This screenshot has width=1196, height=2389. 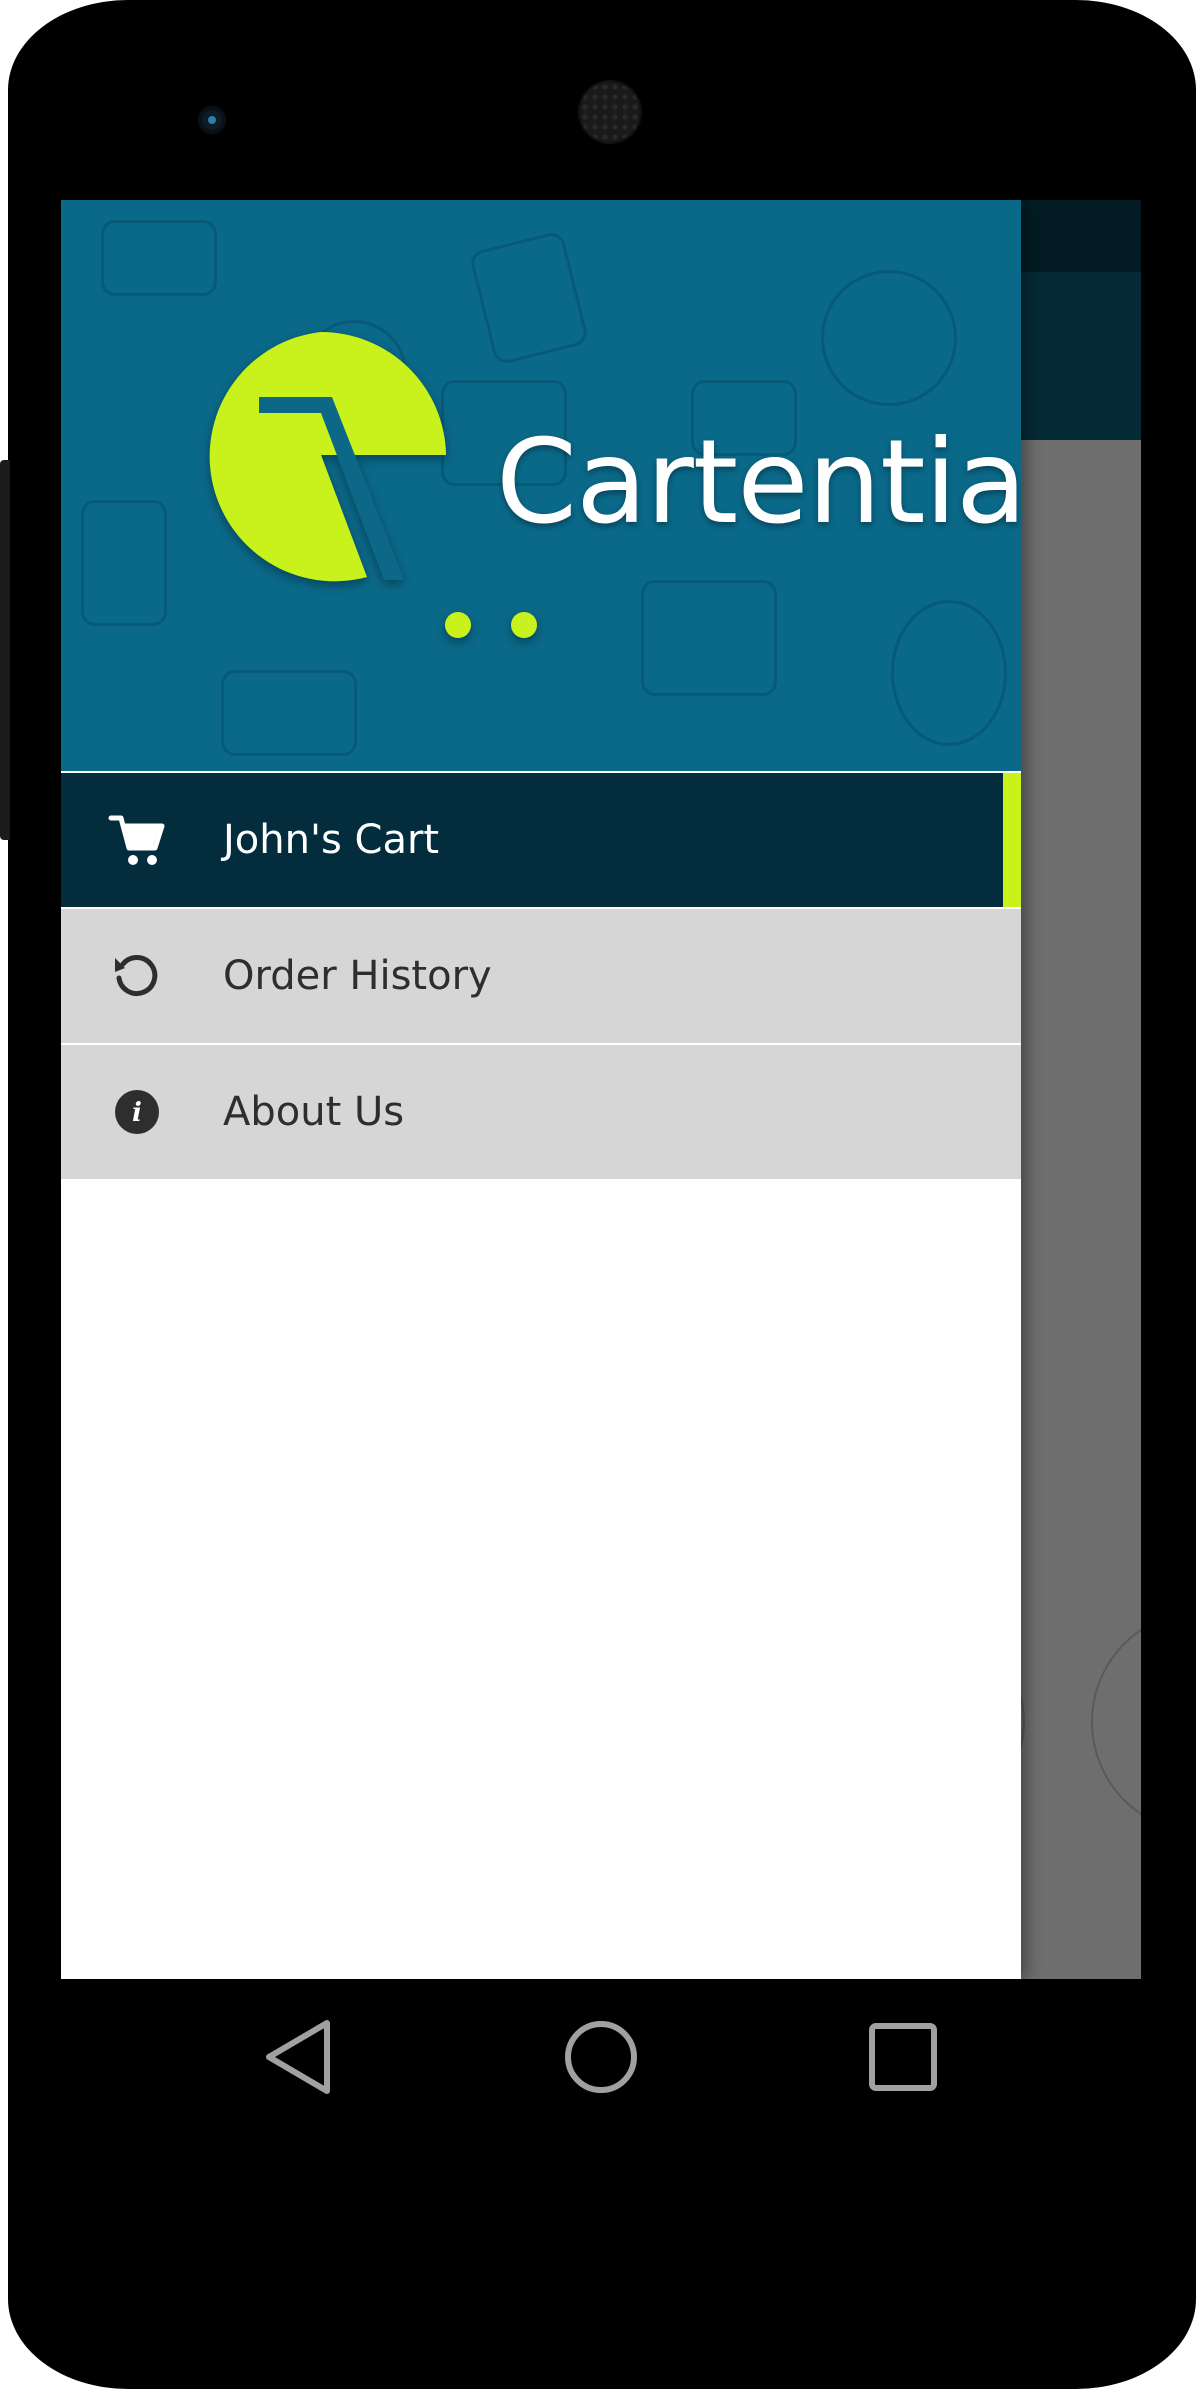 I want to click on home-icon, so click(x=601, y=2057).